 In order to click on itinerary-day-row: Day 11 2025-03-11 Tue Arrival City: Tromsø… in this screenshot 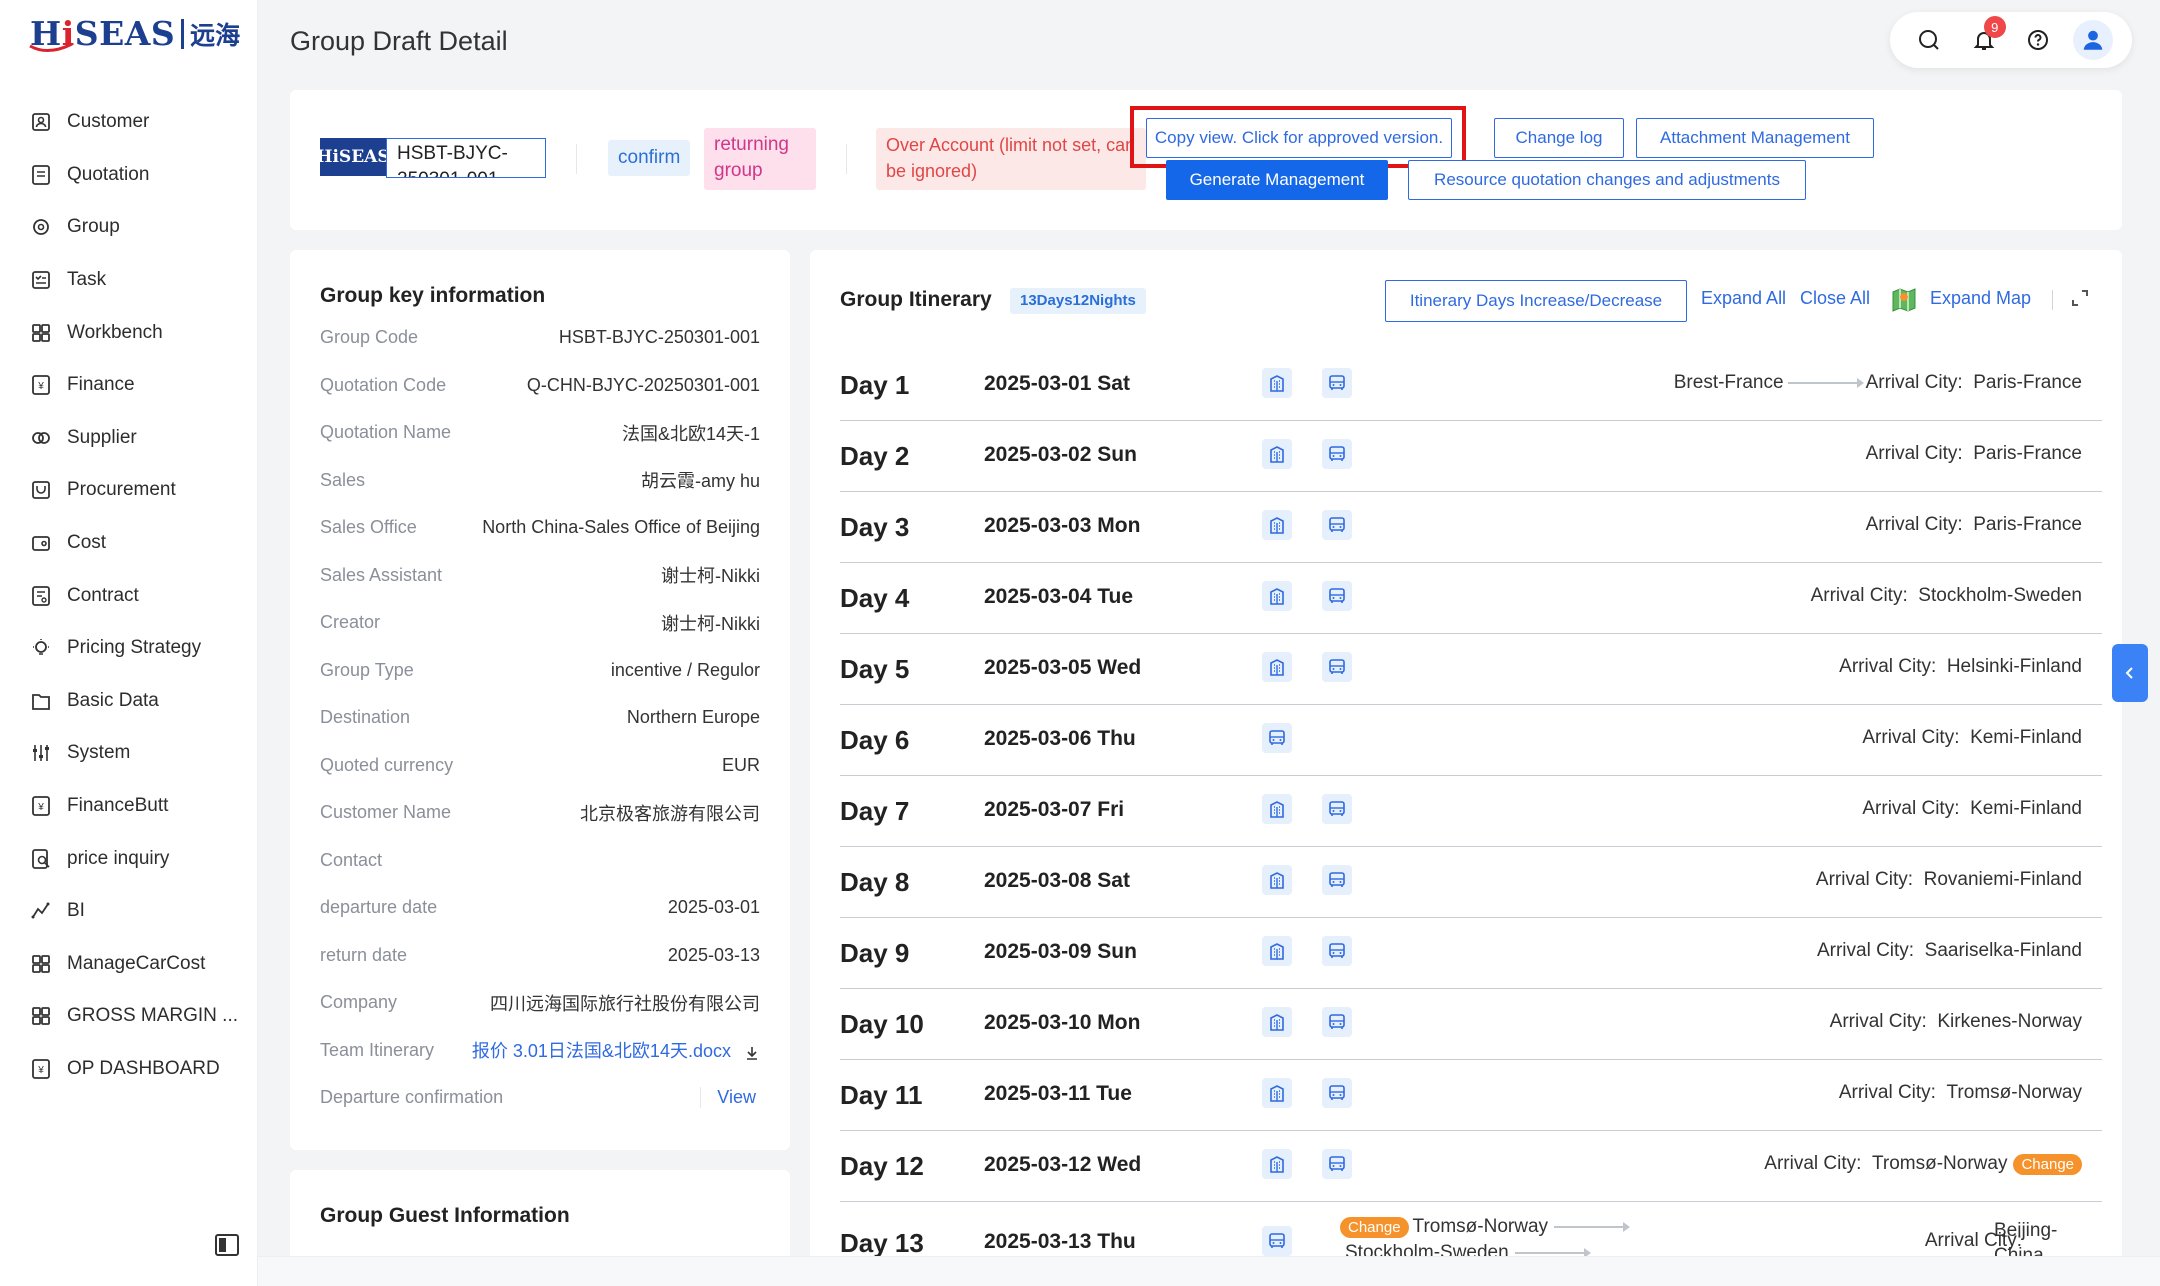, I will do `click(1471, 1095)`.